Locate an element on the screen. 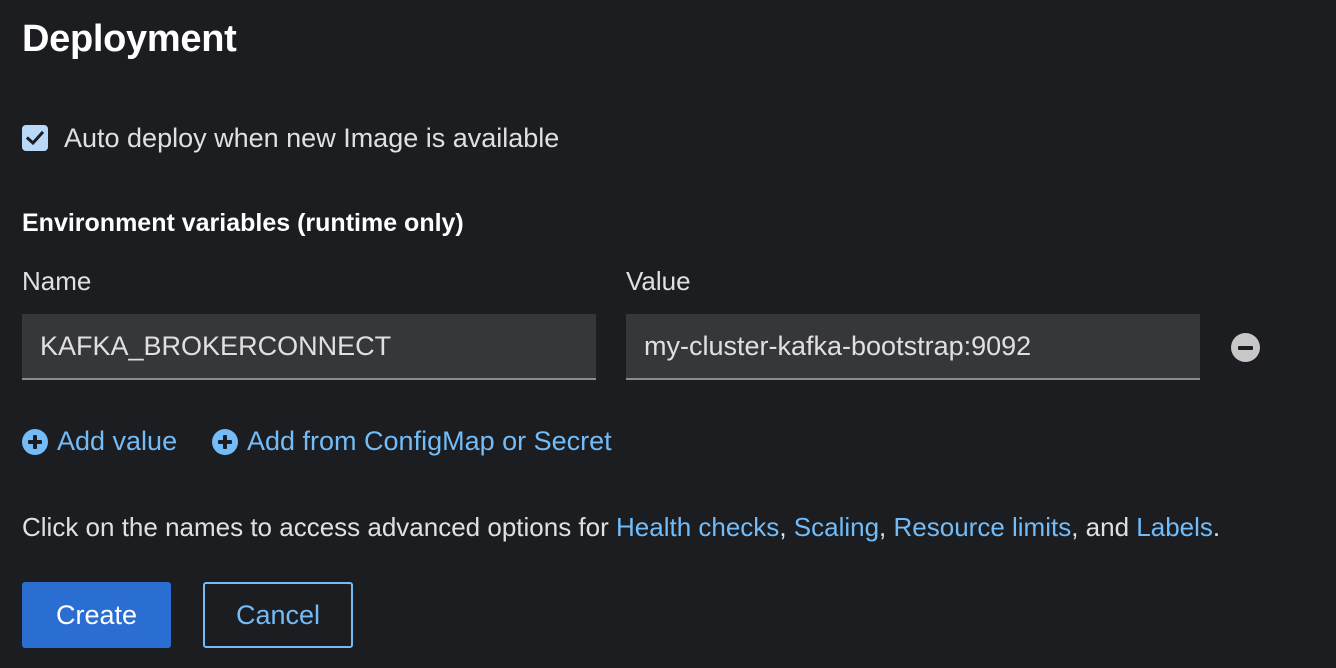 The height and width of the screenshot is (668, 1336). env-name-input is located at coordinates (309, 347).